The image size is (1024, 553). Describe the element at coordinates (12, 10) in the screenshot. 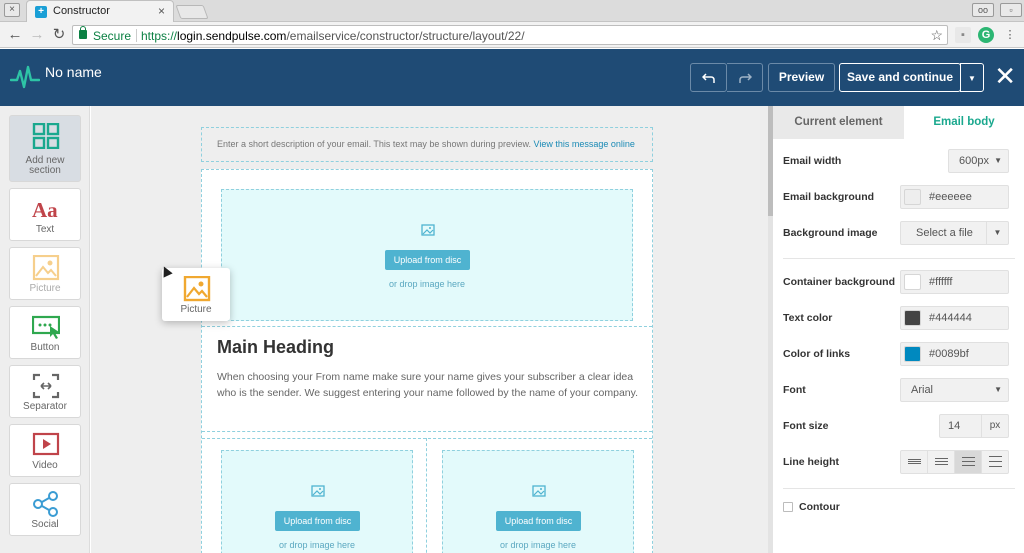

I see `window-menu-button: ×` at that location.